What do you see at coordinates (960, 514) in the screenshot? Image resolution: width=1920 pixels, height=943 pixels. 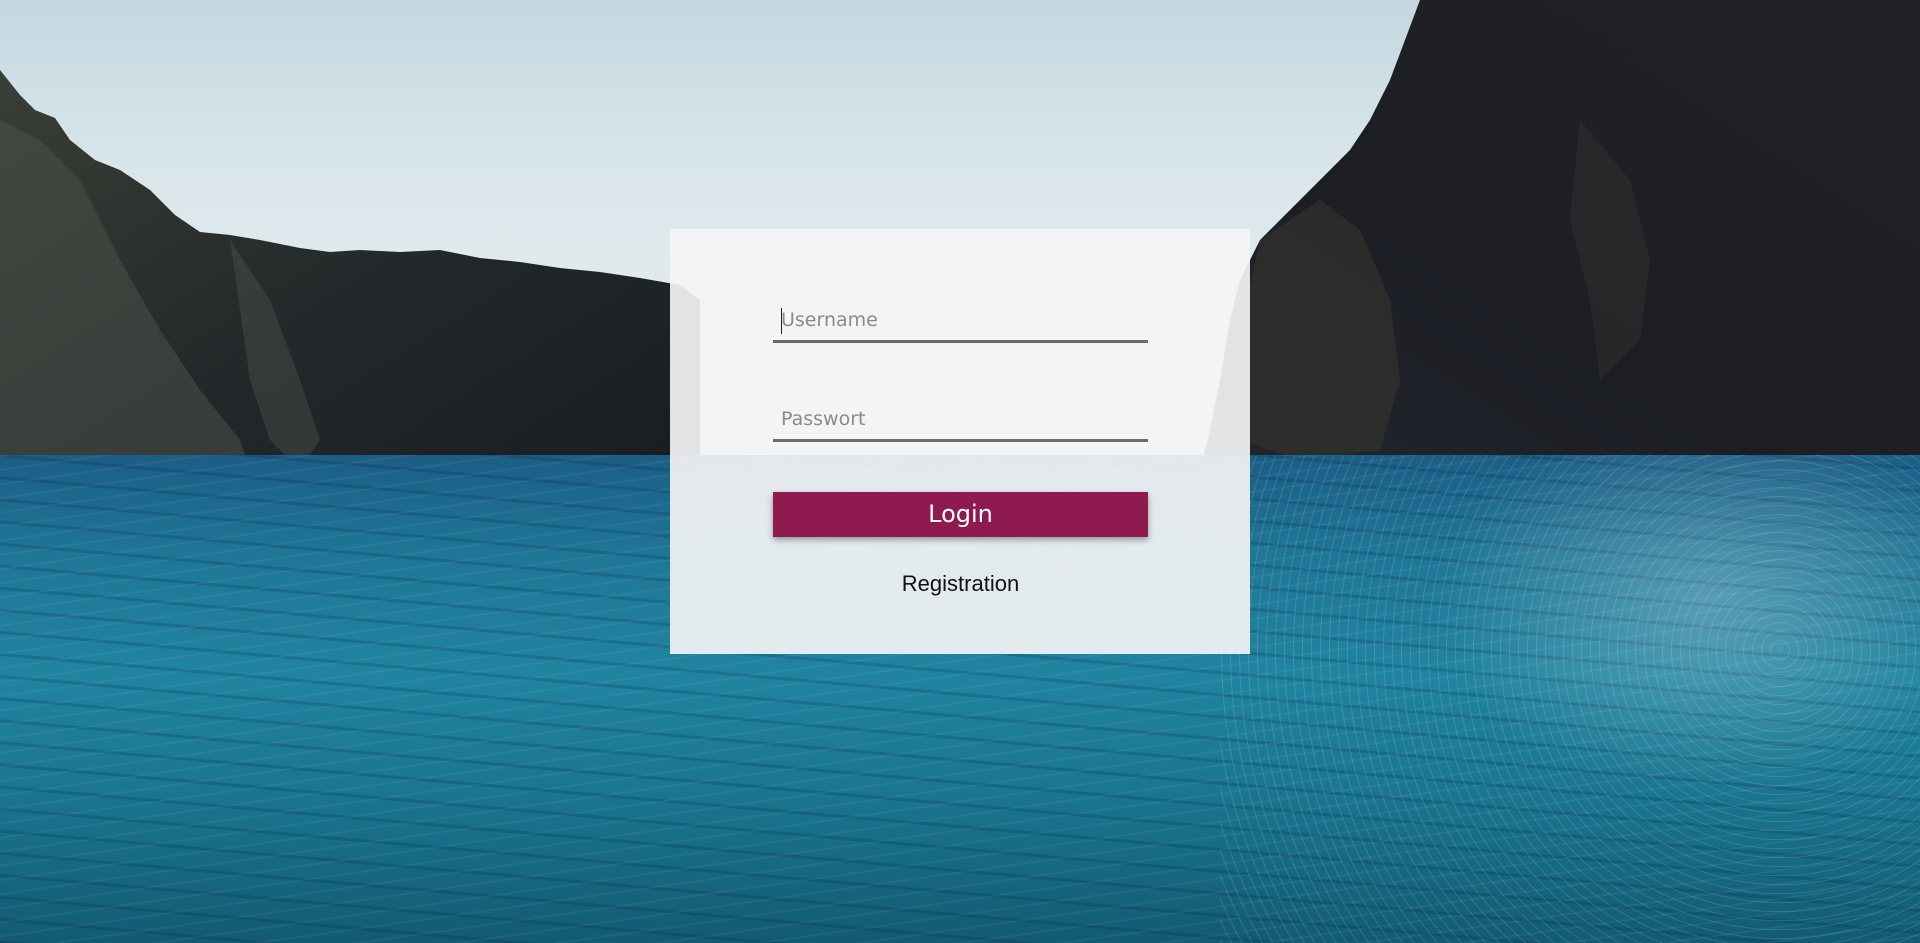 I see `login-button: Login` at bounding box center [960, 514].